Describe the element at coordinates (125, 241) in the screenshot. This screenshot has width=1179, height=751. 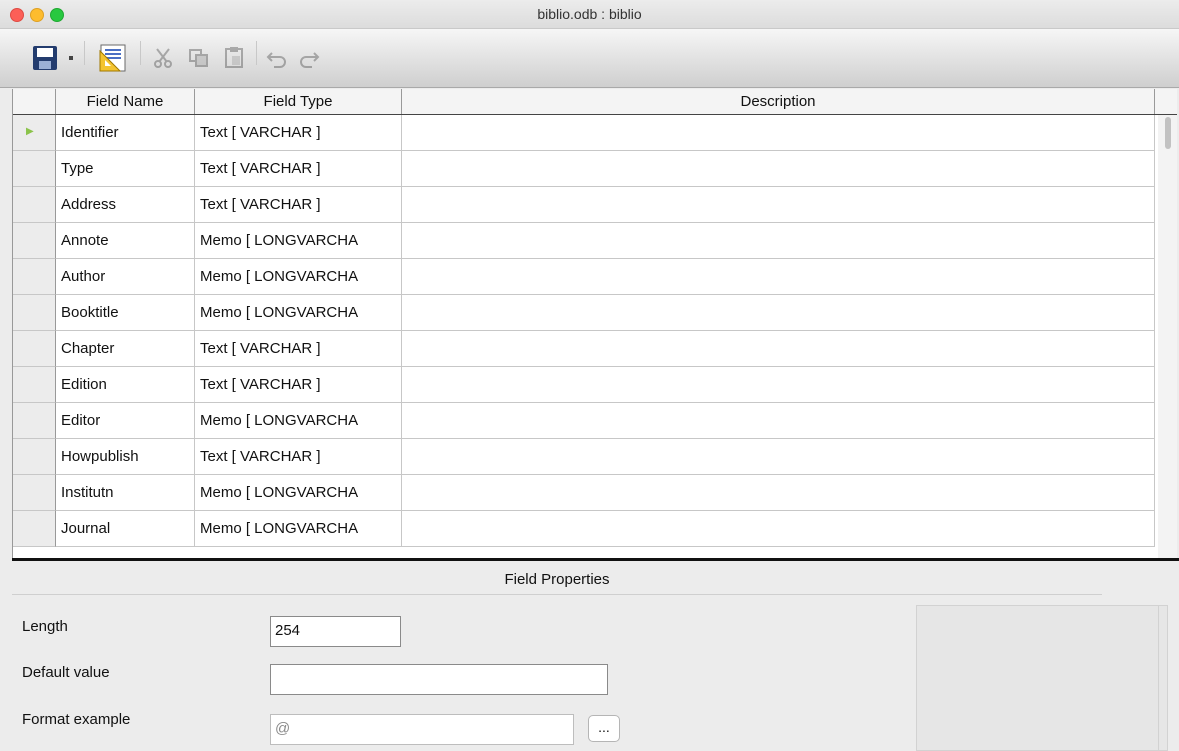
I see `field-name-cell: Annote` at that location.